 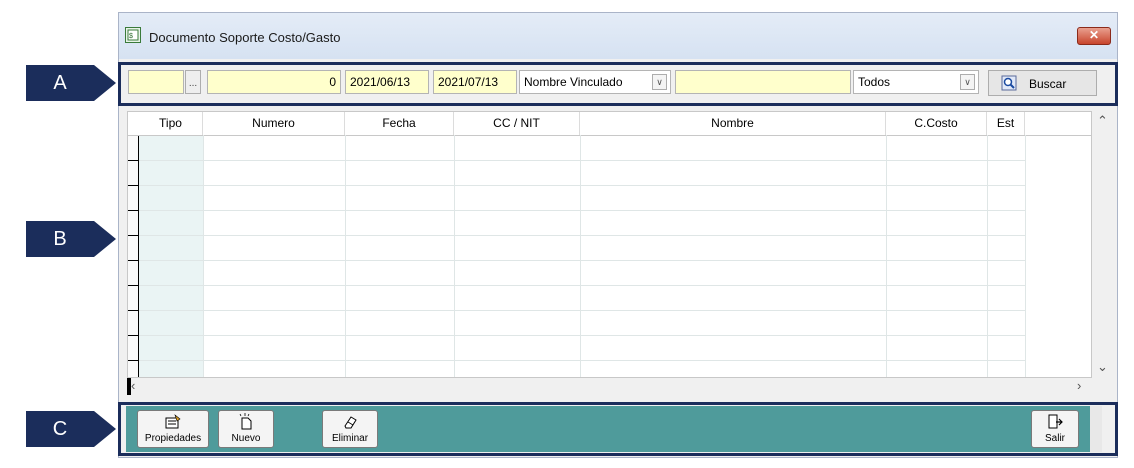 What do you see at coordinates (245, 37) in the screenshot?
I see `window-title: Documento Soporte Costo/Gasto` at bounding box center [245, 37].